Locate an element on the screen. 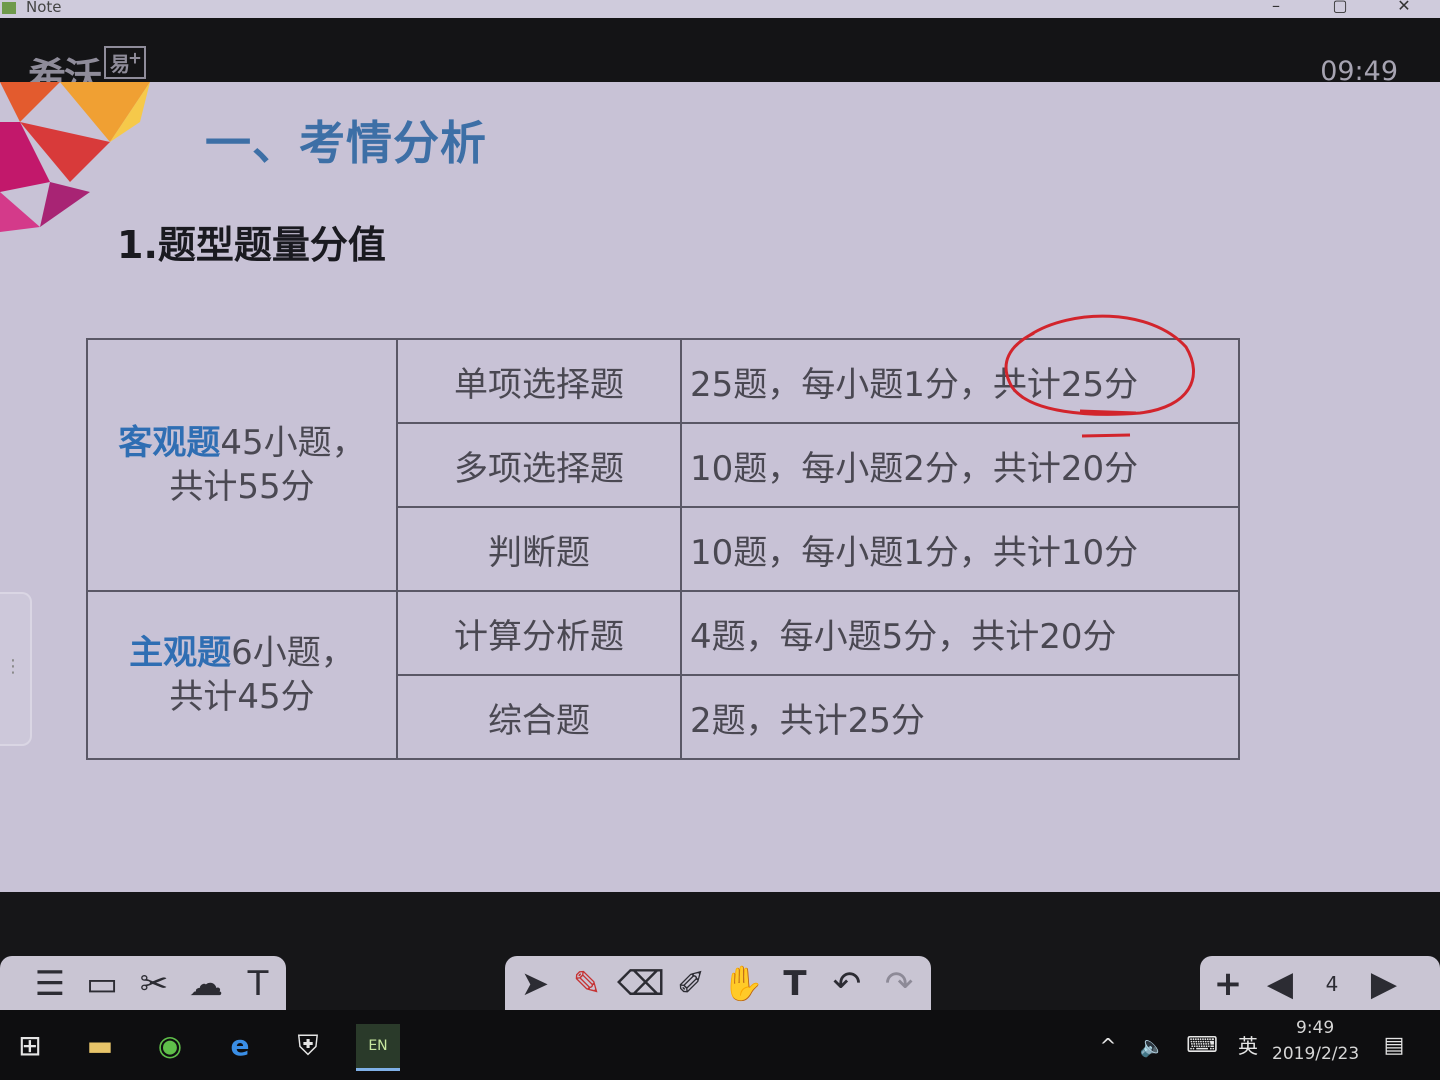 This screenshot has height=1080, width=1440. tray-chevron-icon: ^ is located at coordinates (1108, 1046).